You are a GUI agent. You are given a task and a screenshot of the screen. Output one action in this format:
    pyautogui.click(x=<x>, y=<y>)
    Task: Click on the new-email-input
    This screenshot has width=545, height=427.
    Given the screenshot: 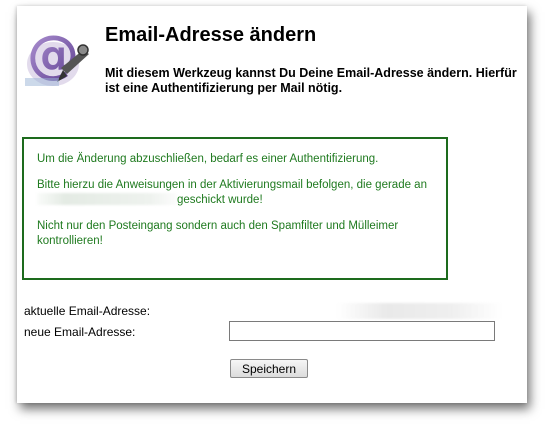 What is the action you would take?
    pyautogui.click(x=362, y=331)
    